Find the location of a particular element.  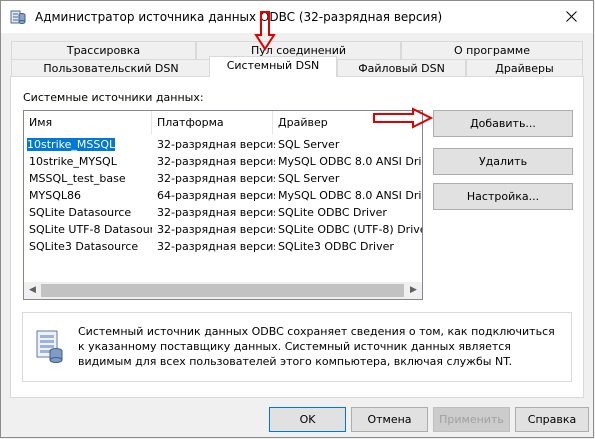

help-button: Справка is located at coordinates (552, 419).